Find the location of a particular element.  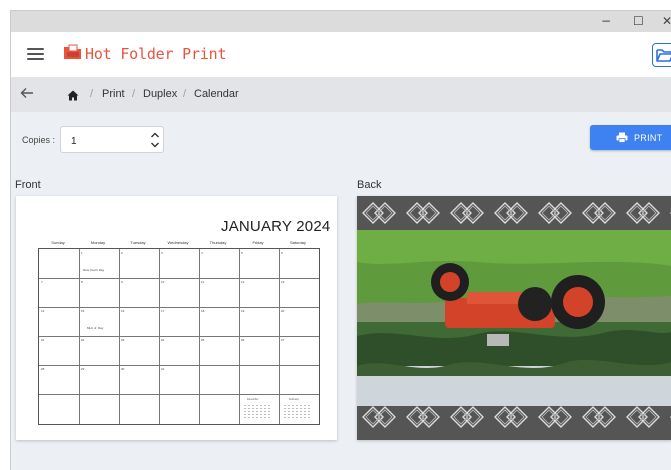

back-label: Back is located at coordinates (369, 185).